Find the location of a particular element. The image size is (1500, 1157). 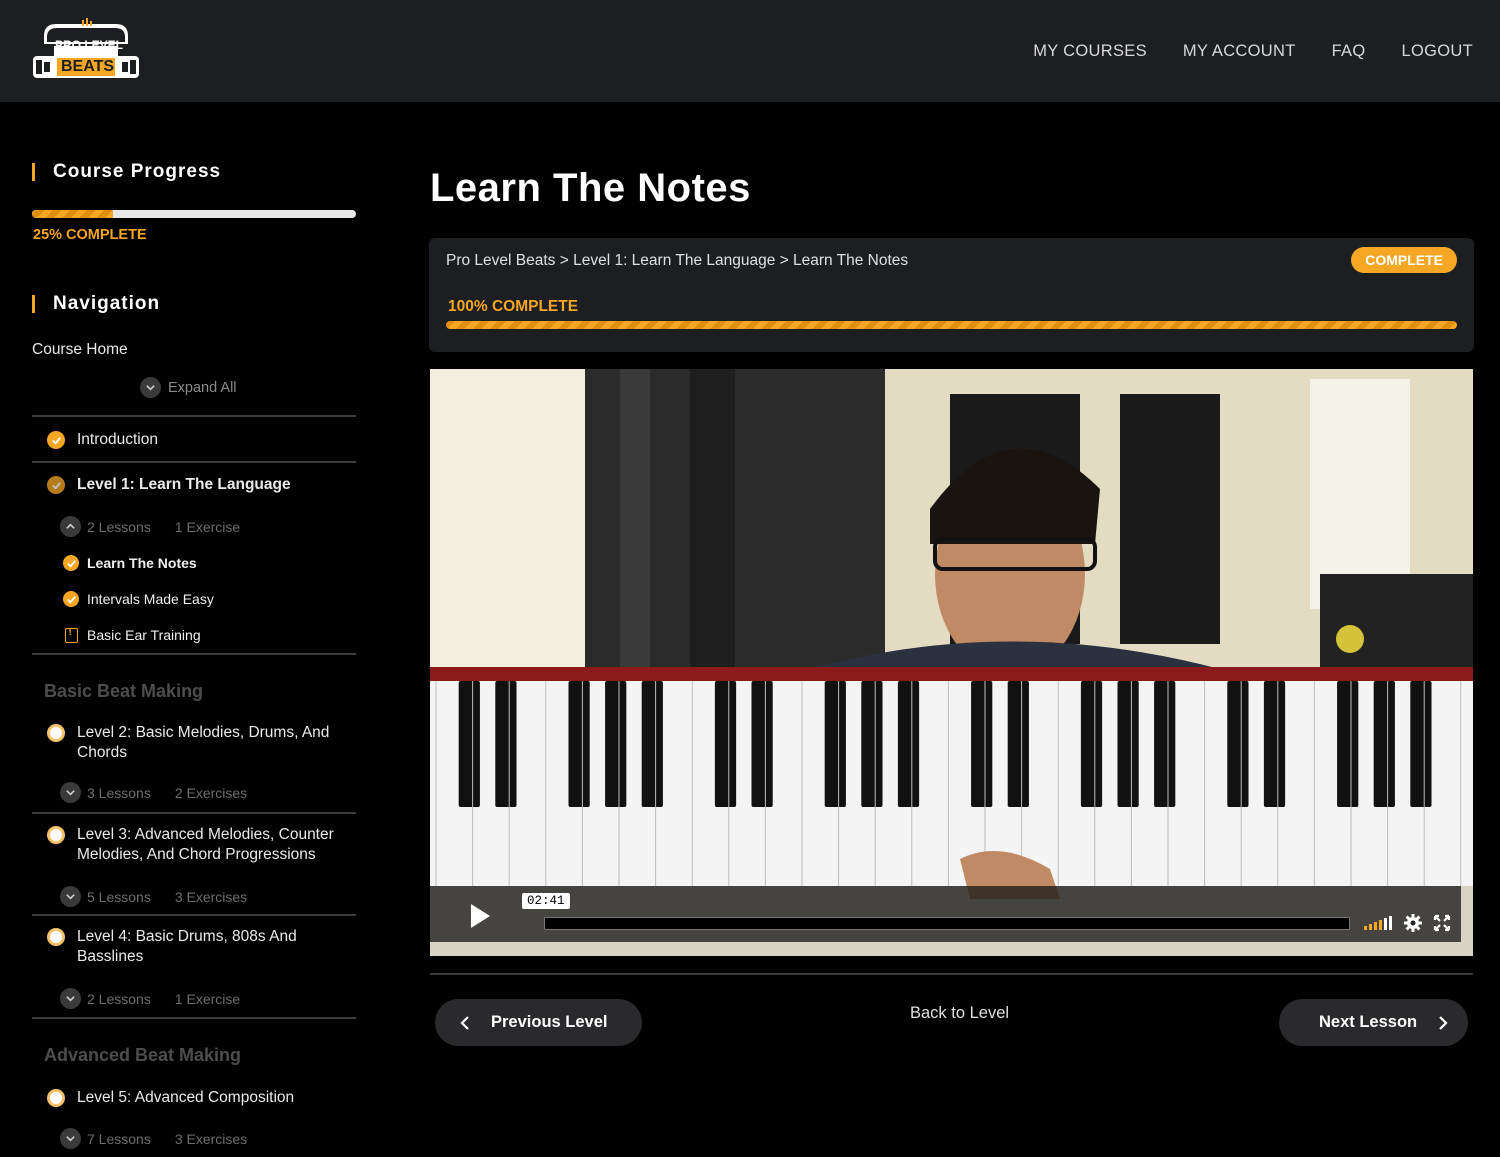

lesson-intervals-made-easy: Intervals Made Easy is located at coordinates (138, 599).